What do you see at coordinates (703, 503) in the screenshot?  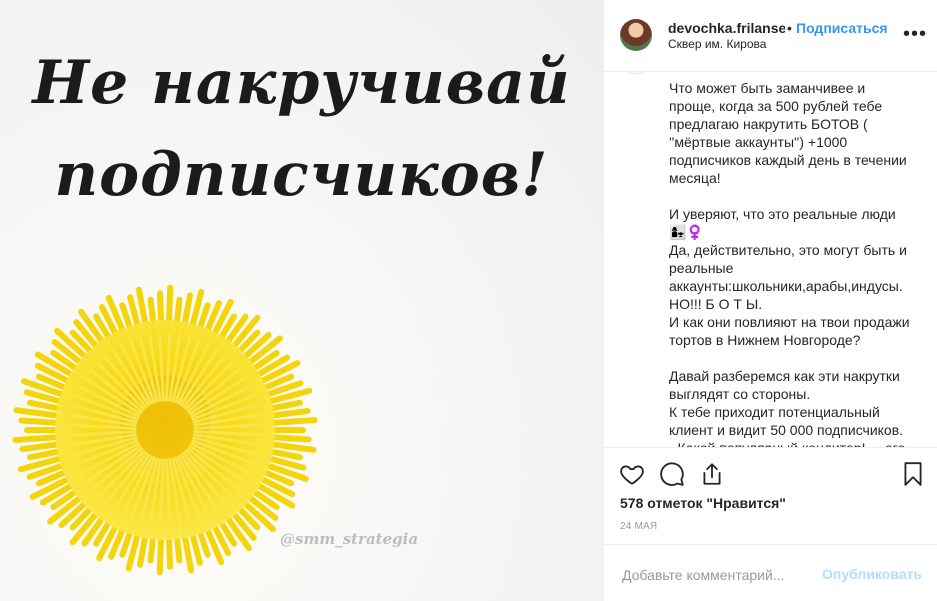 I see `likes-count: 578 отметок "Нравится"` at bounding box center [703, 503].